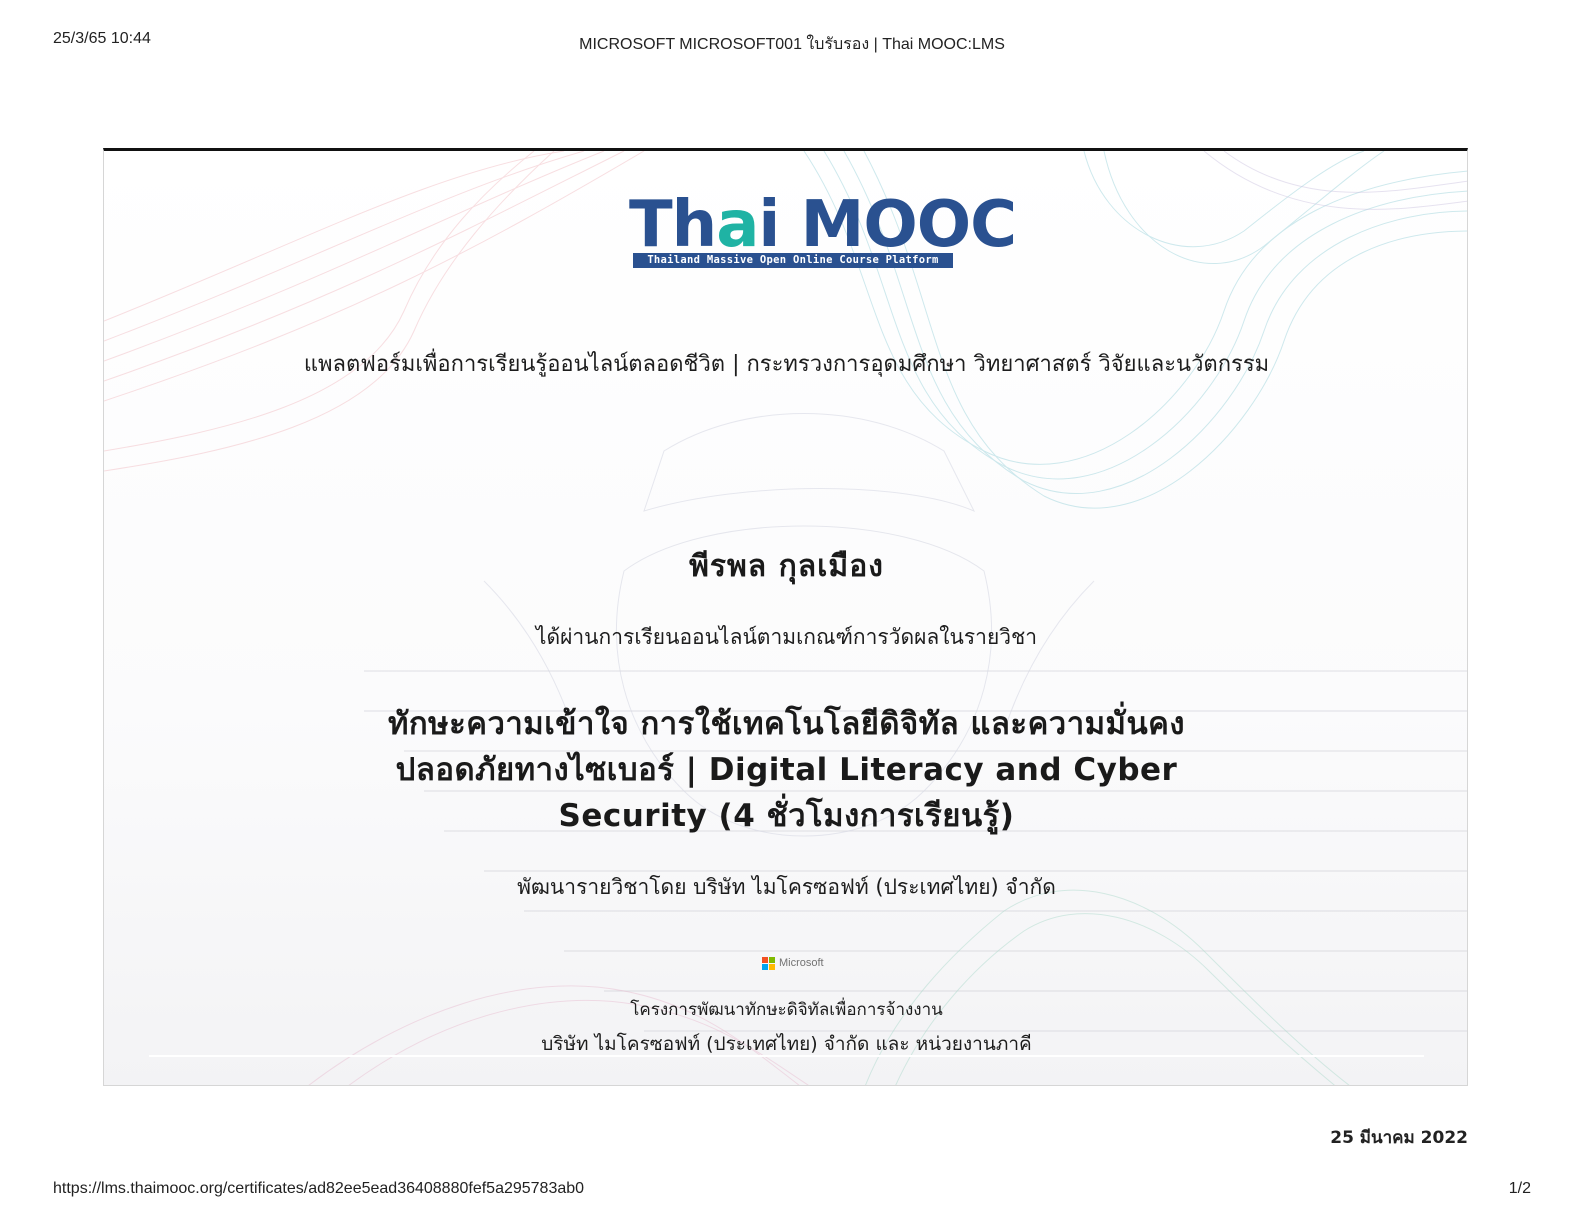 The image size is (1584, 1224). What do you see at coordinates (768, 963) in the screenshot?
I see `microsoft-squares-icon` at bounding box center [768, 963].